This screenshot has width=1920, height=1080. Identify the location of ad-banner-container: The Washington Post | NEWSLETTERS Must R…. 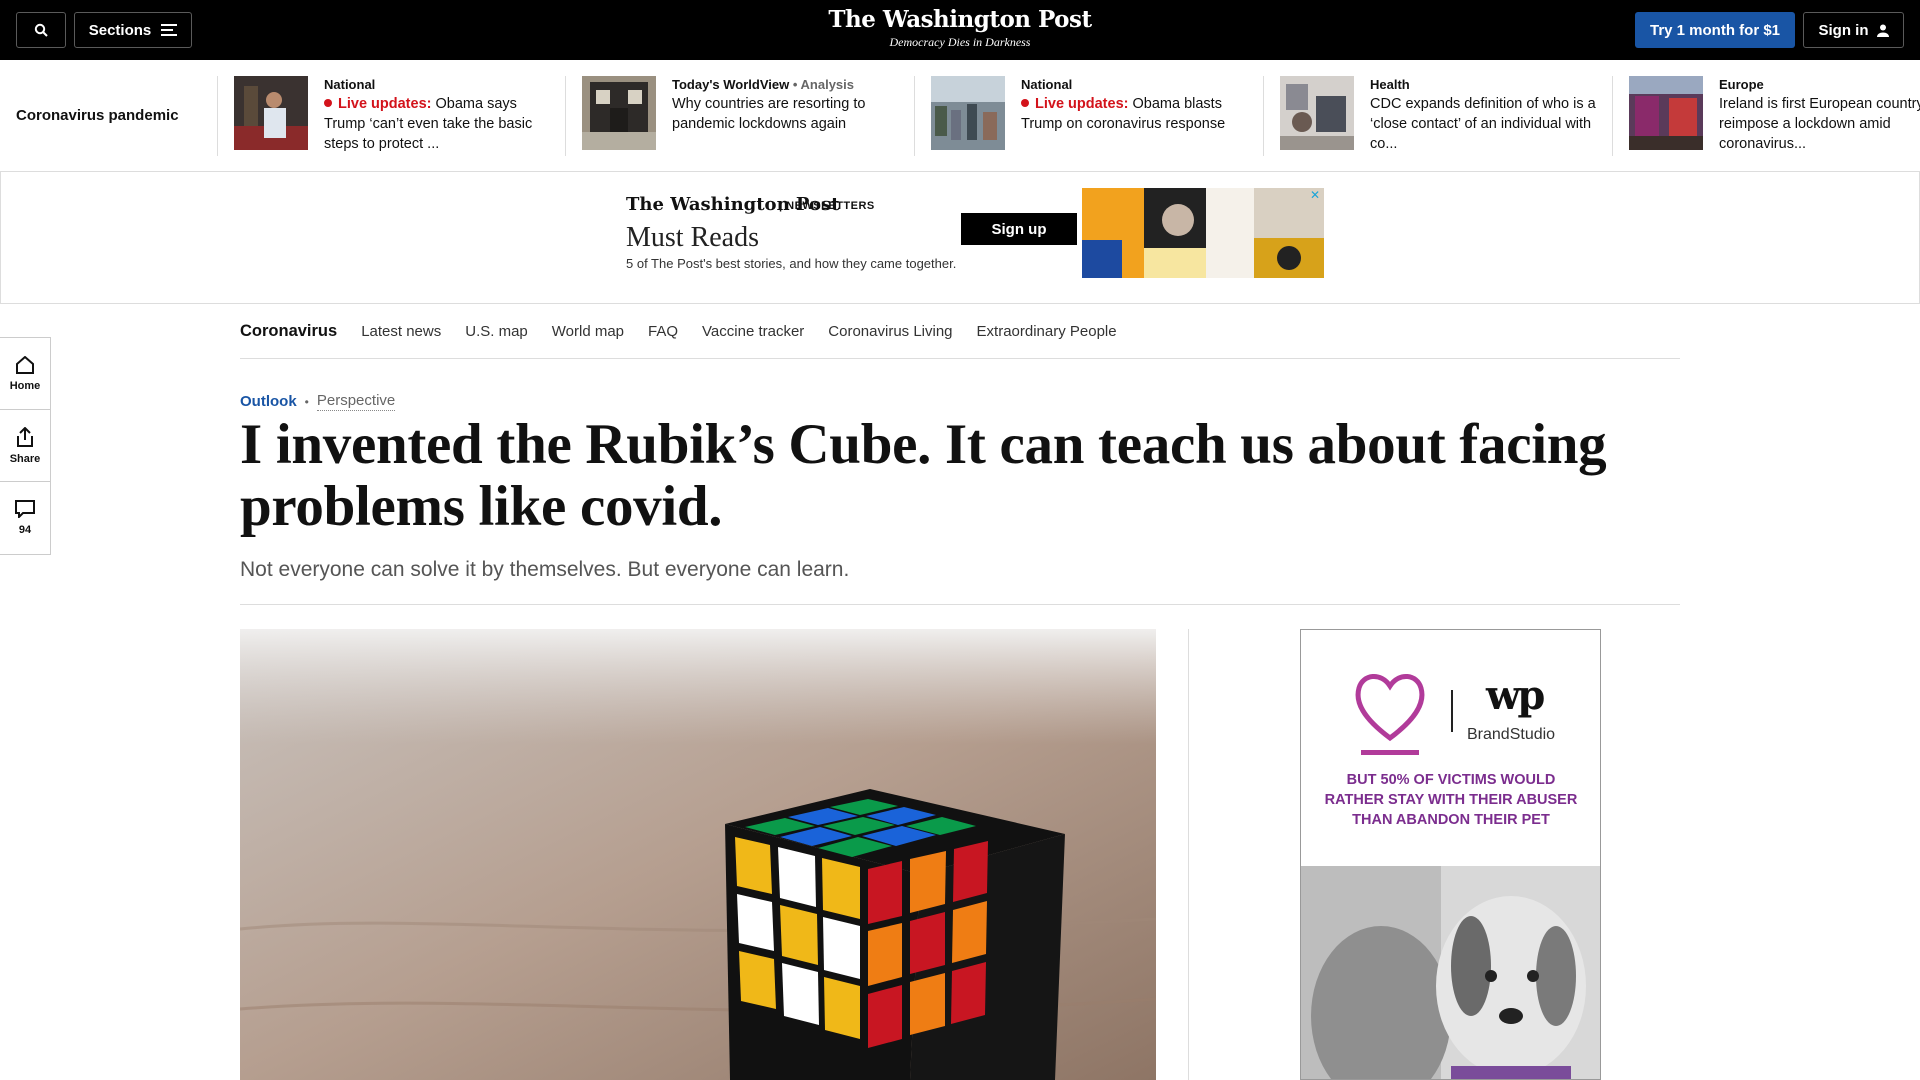
(960, 238).